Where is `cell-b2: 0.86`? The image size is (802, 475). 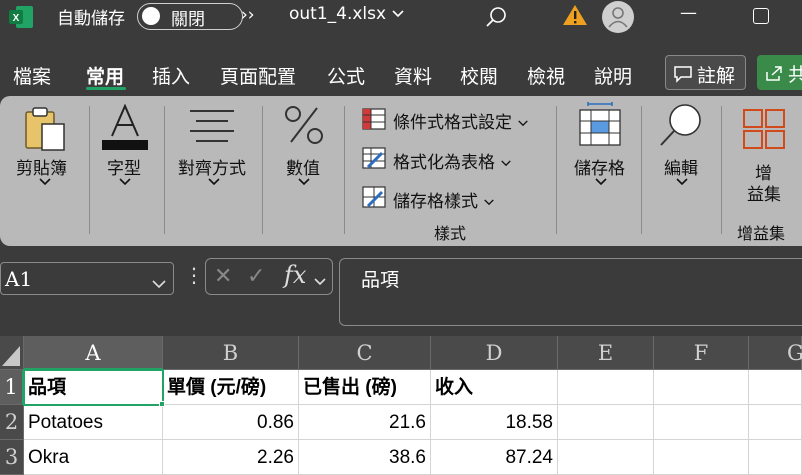 cell-b2: 0.86 is located at coordinates (231, 422).